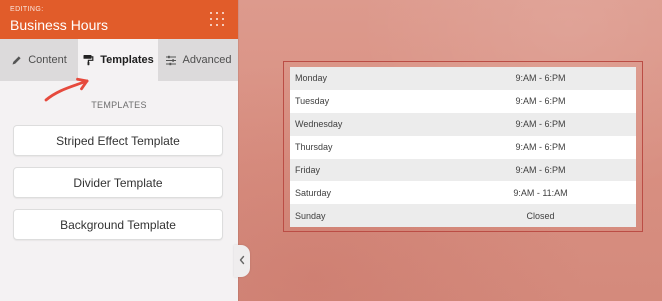  What do you see at coordinates (367, 193) in the screenshot?
I see `day-cell: Saturday` at bounding box center [367, 193].